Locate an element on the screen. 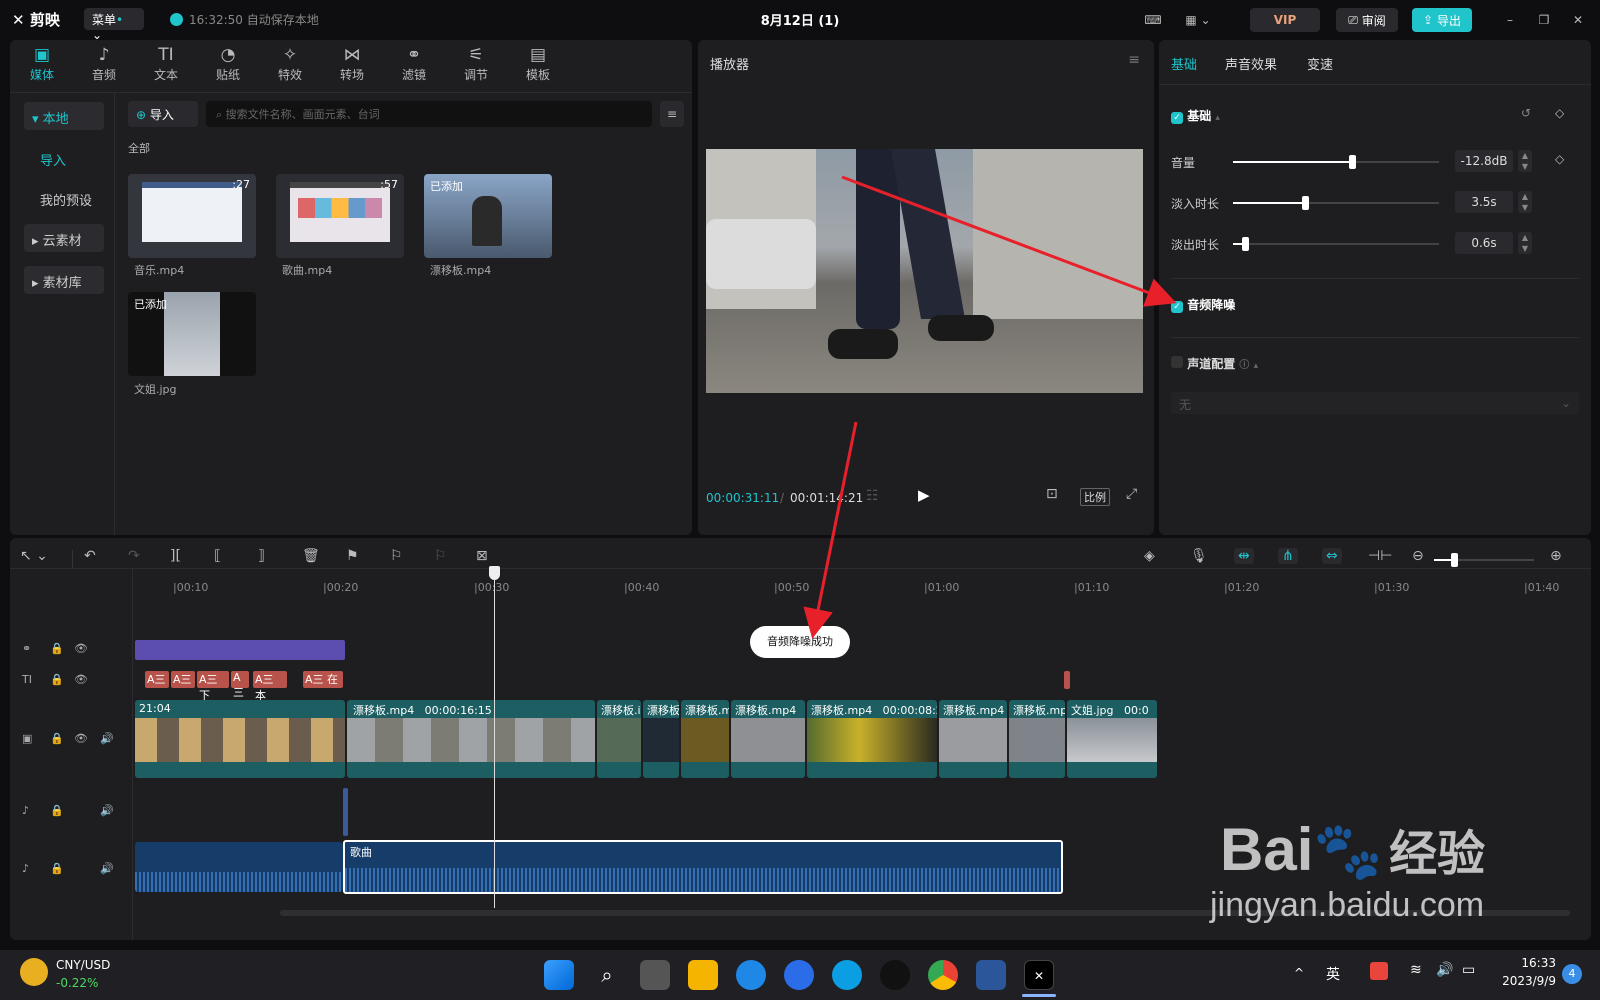  watermark-brand: Bai🐾 经验 is located at coordinates (1352, 852).